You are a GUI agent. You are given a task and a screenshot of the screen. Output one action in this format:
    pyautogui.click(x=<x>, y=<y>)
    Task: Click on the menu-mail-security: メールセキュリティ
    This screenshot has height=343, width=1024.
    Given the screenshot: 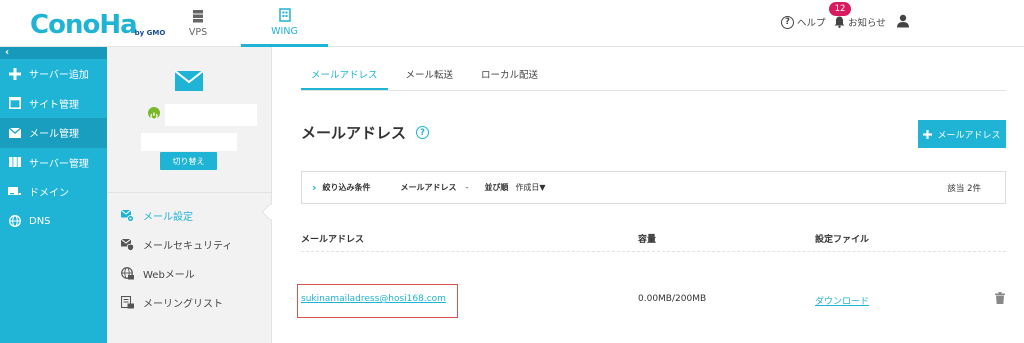 What is the action you would take?
    pyautogui.click(x=189, y=244)
    